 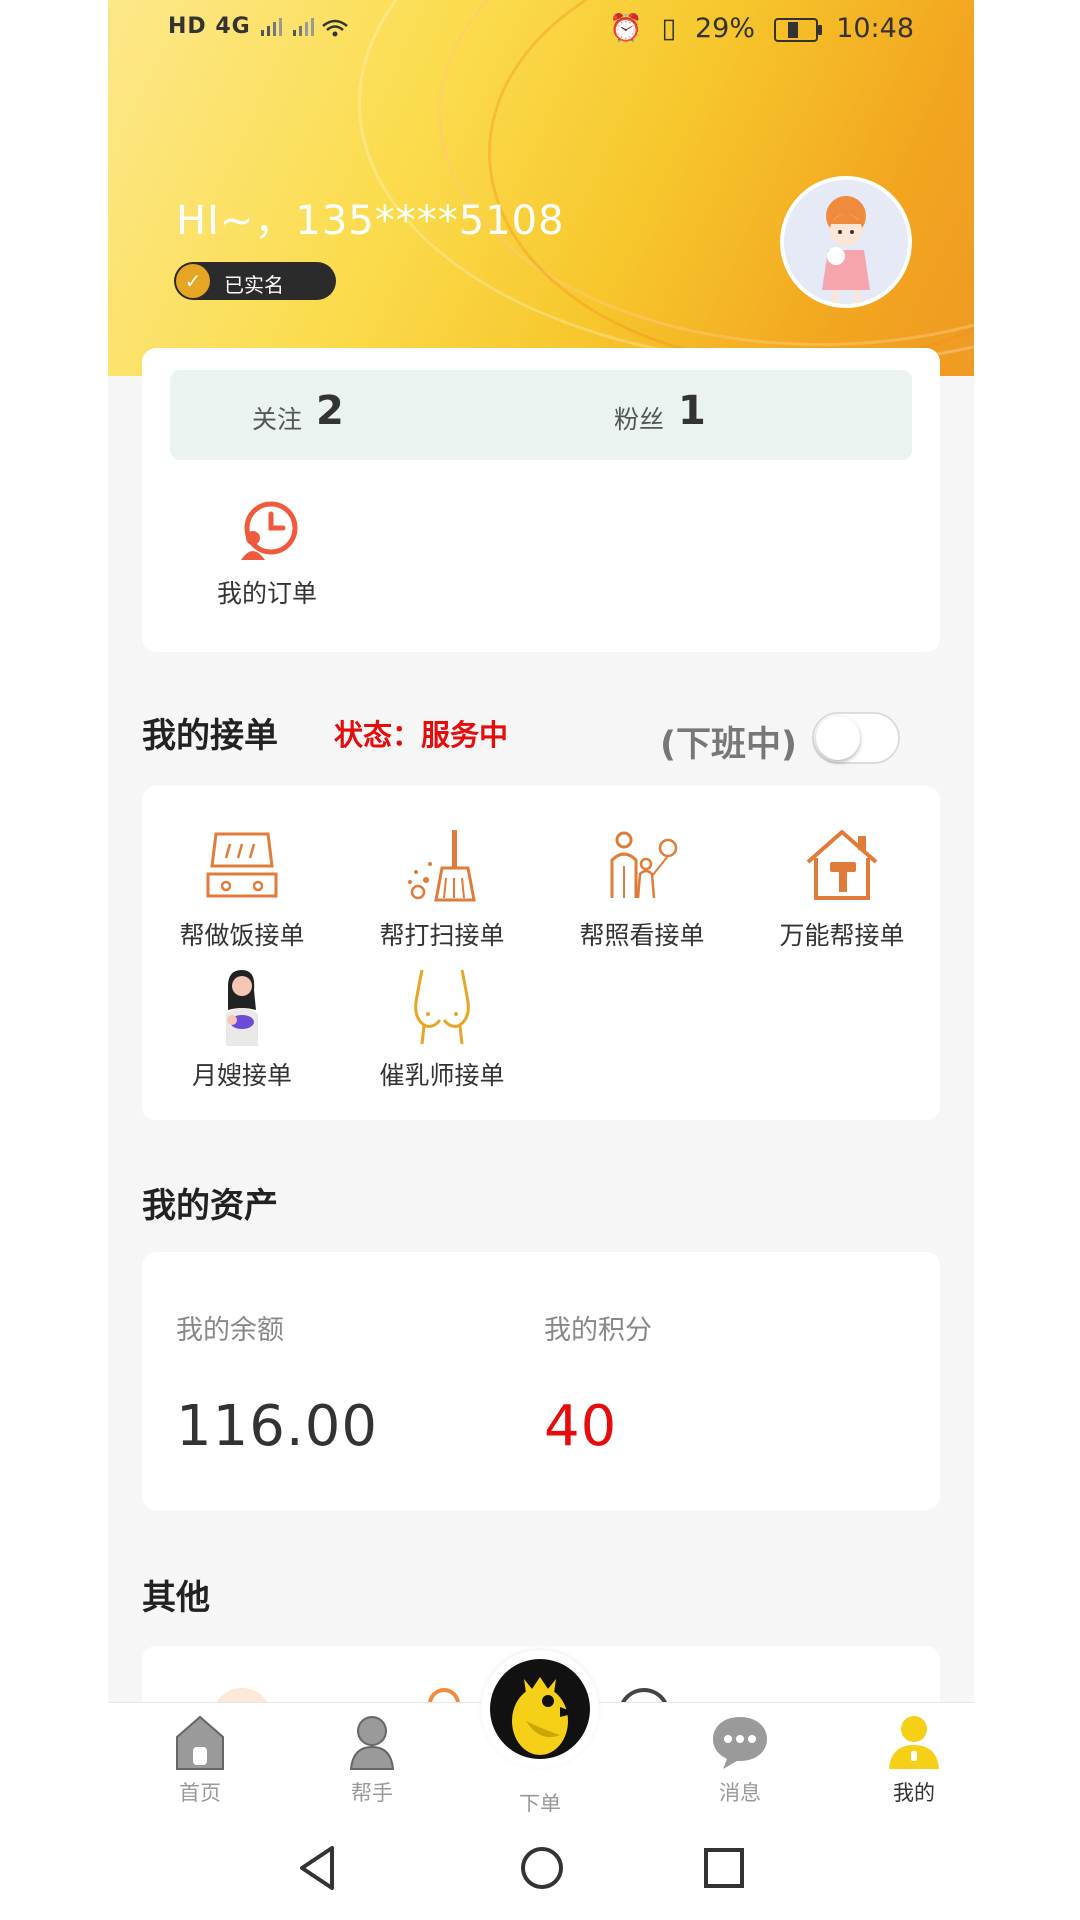 What do you see at coordinates (541, 1381) in the screenshot?
I see `assets-card: 我的余额 116.00 我的积分 40` at bounding box center [541, 1381].